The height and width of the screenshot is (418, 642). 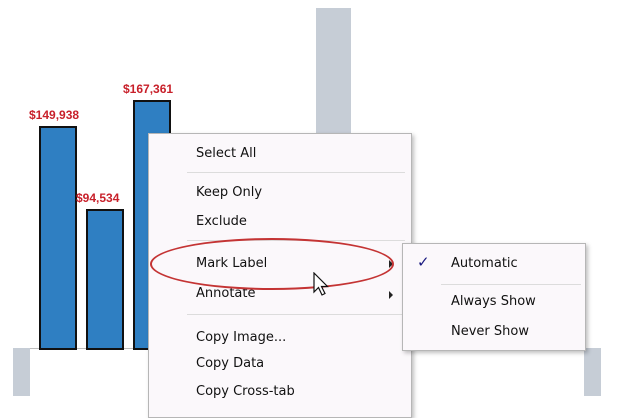 I want to click on submenu-item-never-show: Never Show, so click(x=490, y=331).